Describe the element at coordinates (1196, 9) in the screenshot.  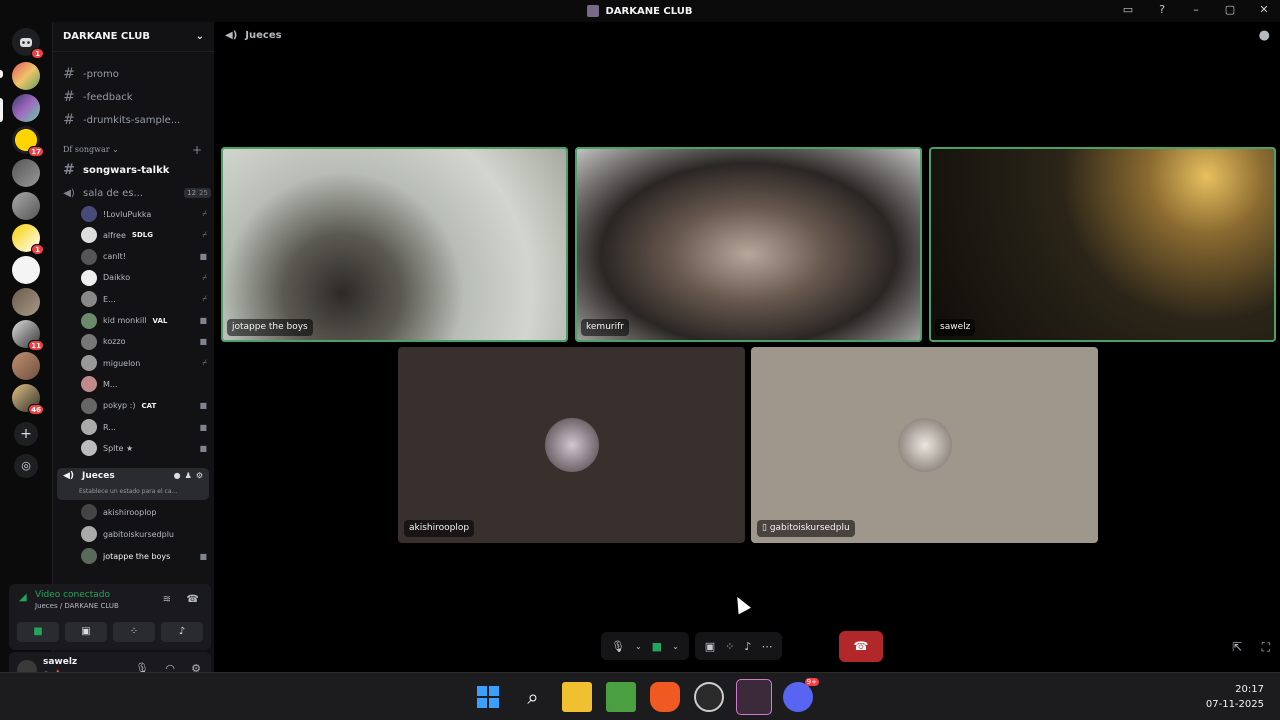
I see `minimize-button: –` at that location.